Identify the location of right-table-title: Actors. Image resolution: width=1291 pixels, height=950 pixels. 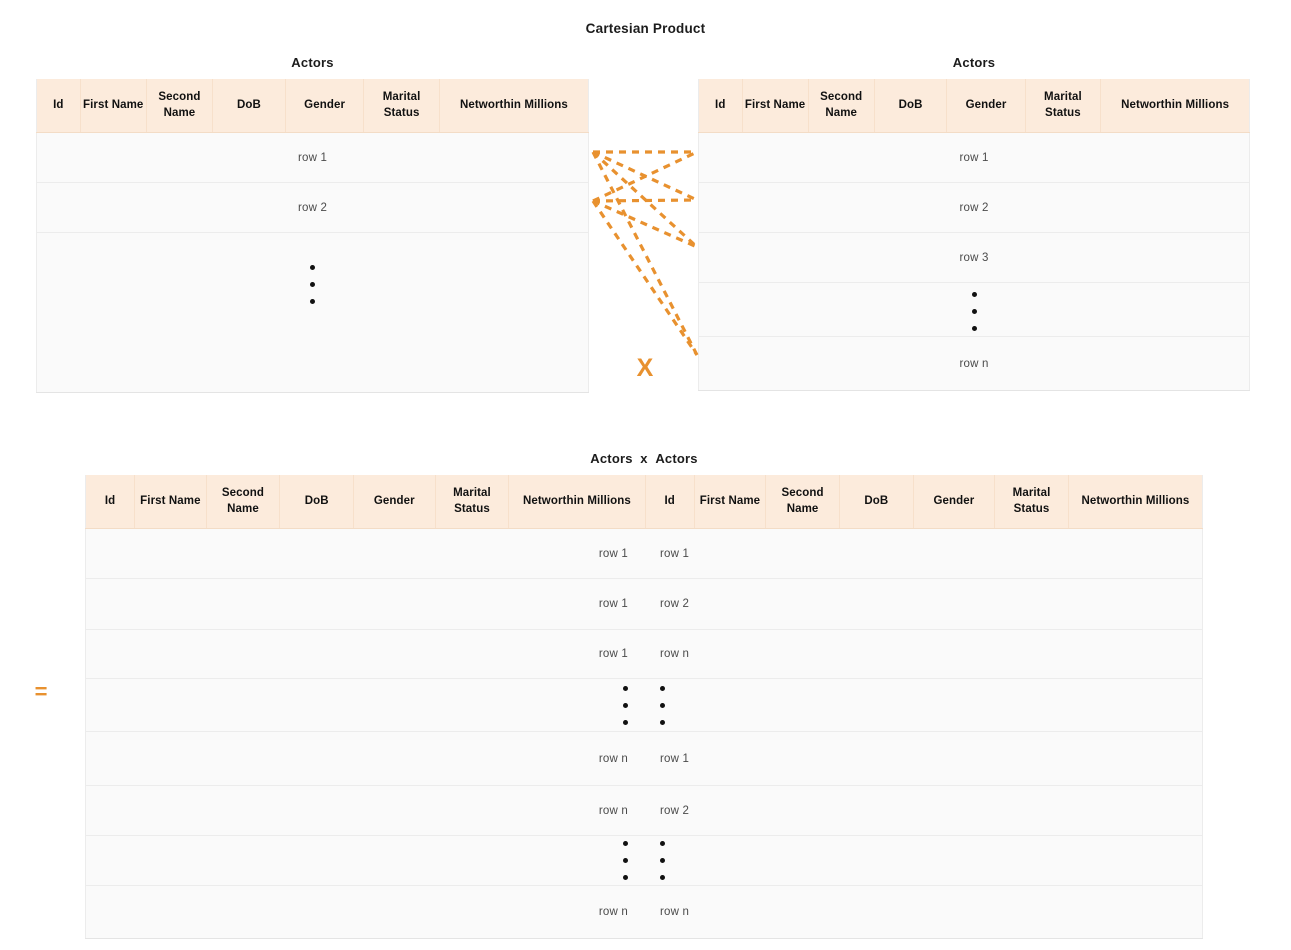
(974, 62).